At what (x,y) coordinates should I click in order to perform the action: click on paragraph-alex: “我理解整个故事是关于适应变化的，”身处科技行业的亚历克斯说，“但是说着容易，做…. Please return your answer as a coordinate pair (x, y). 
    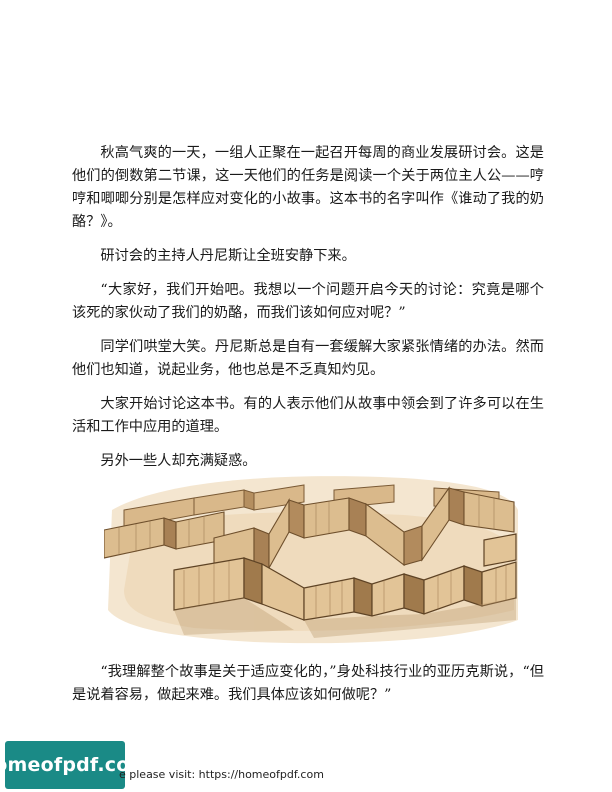
    Looking at the image, I should click on (308, 683).